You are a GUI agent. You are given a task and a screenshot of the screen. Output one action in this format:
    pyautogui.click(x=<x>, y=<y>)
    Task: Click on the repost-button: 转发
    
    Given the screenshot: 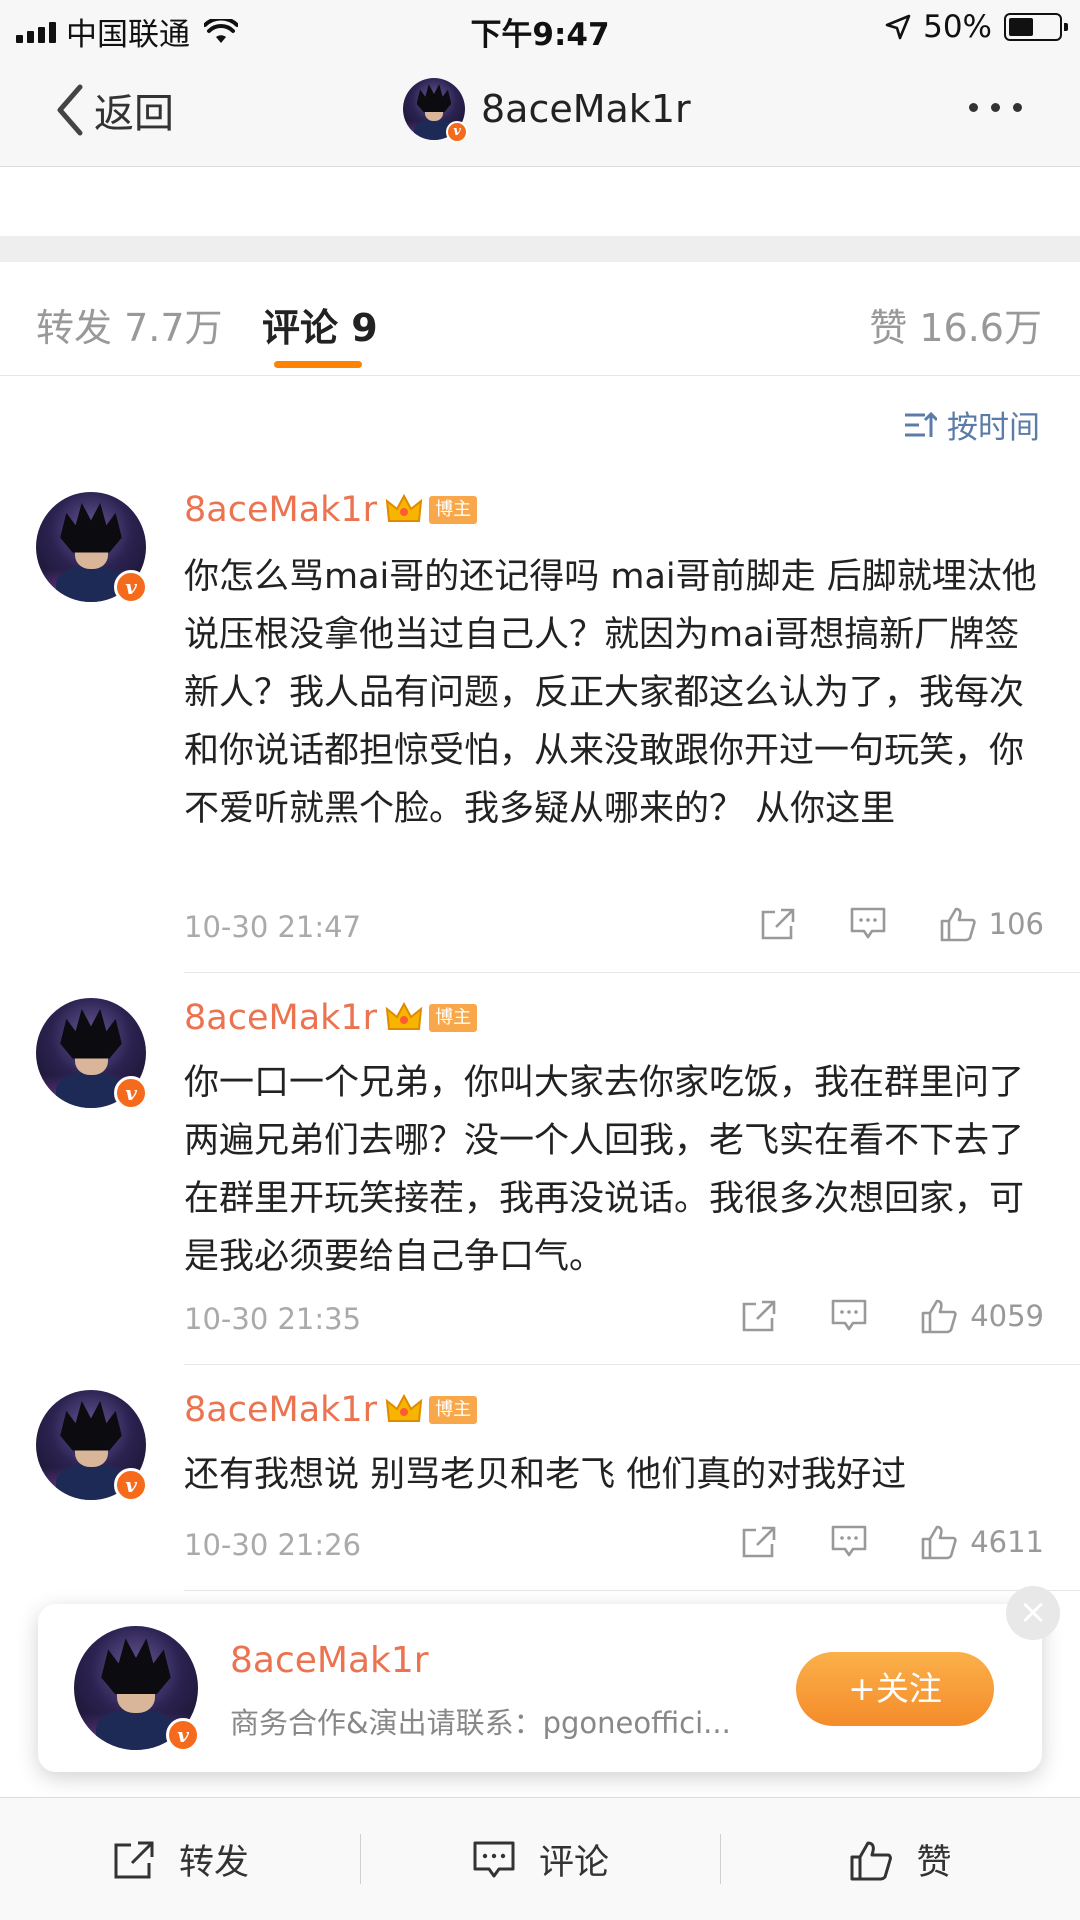 What is the action you would take?
    pyautogui.click(x=180, y=1859)
    